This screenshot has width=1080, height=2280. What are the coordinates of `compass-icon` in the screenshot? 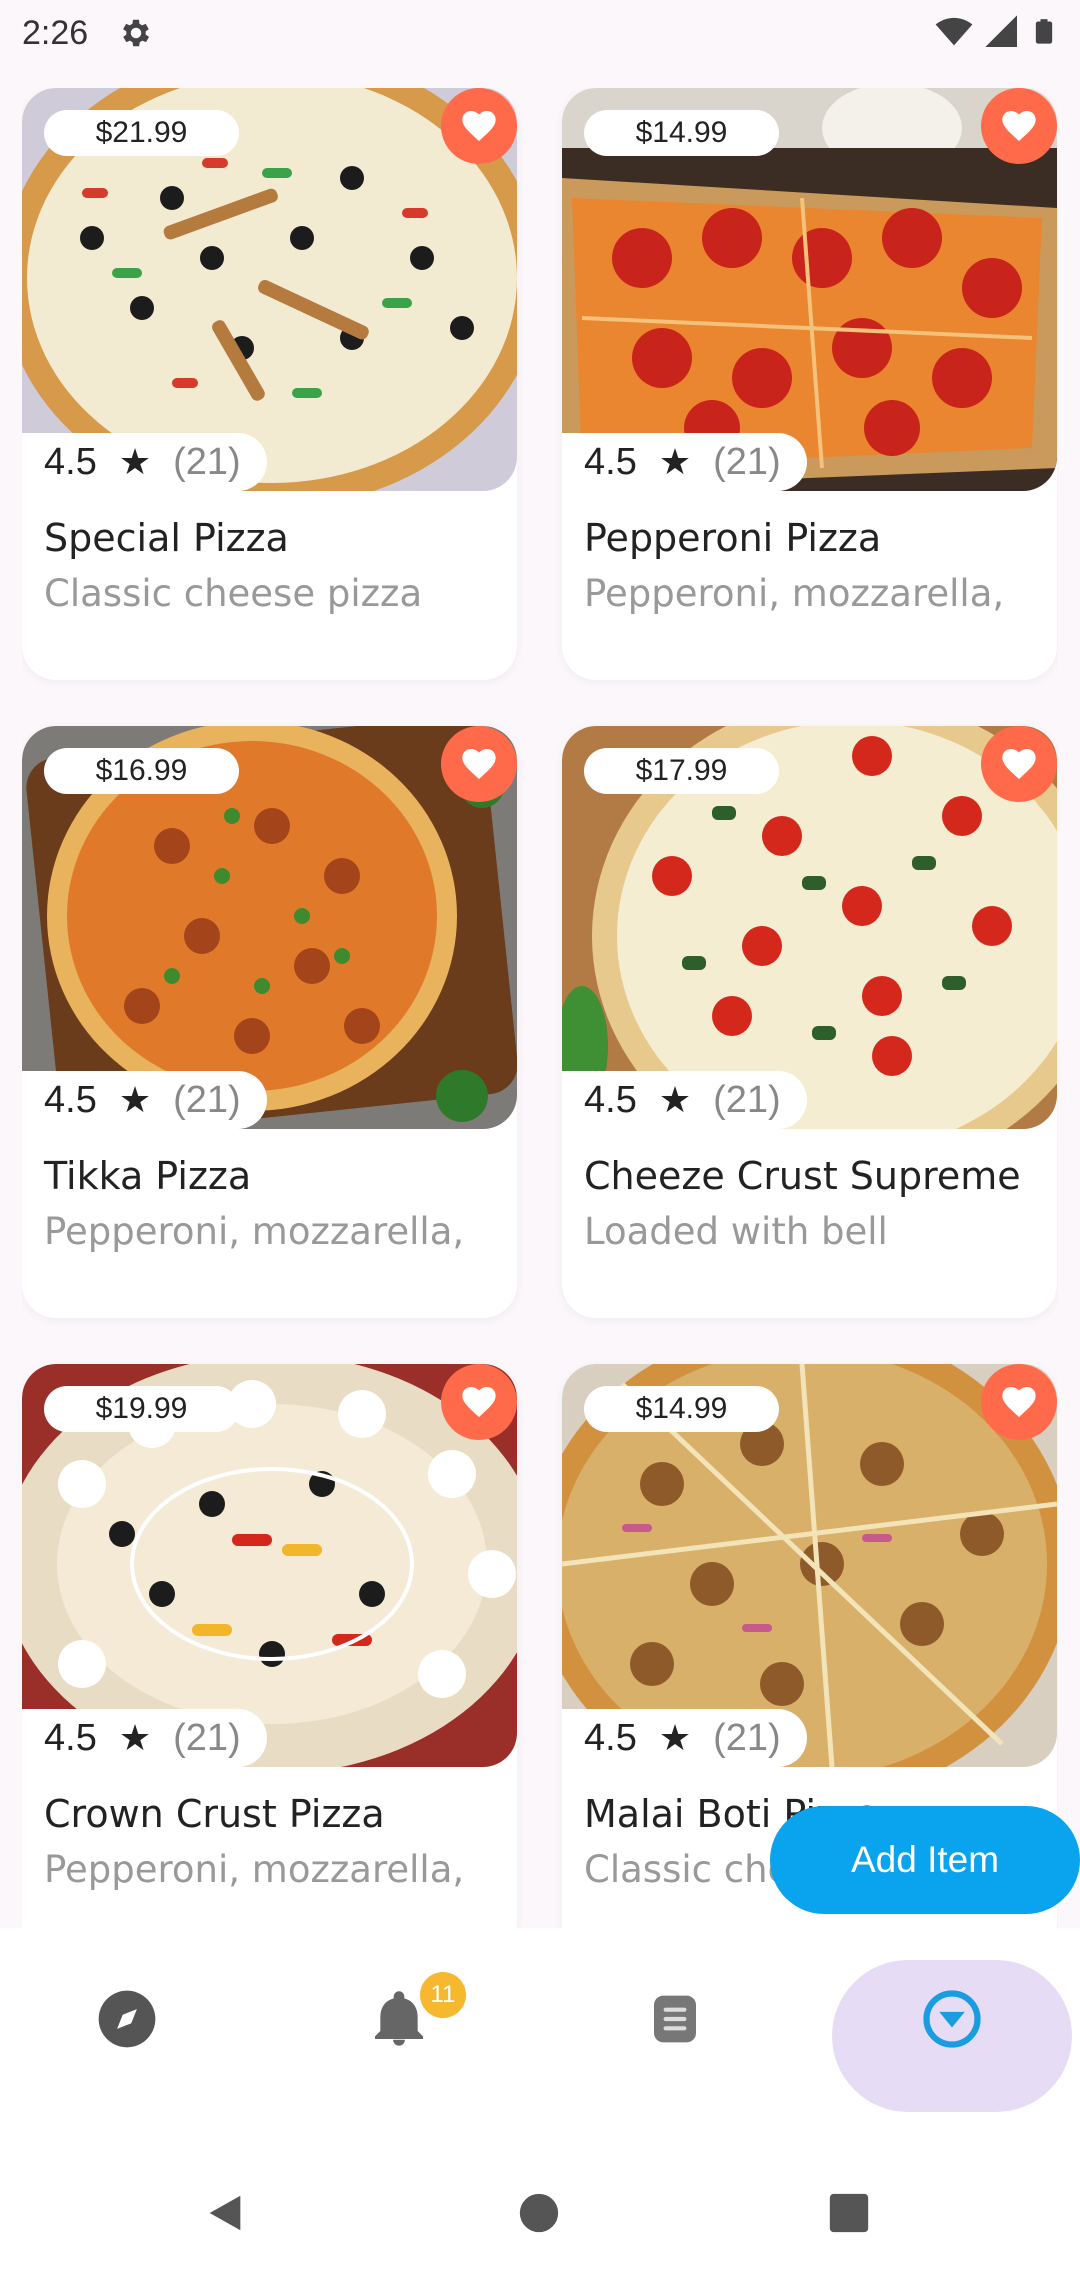 It's located at (127, 2019).